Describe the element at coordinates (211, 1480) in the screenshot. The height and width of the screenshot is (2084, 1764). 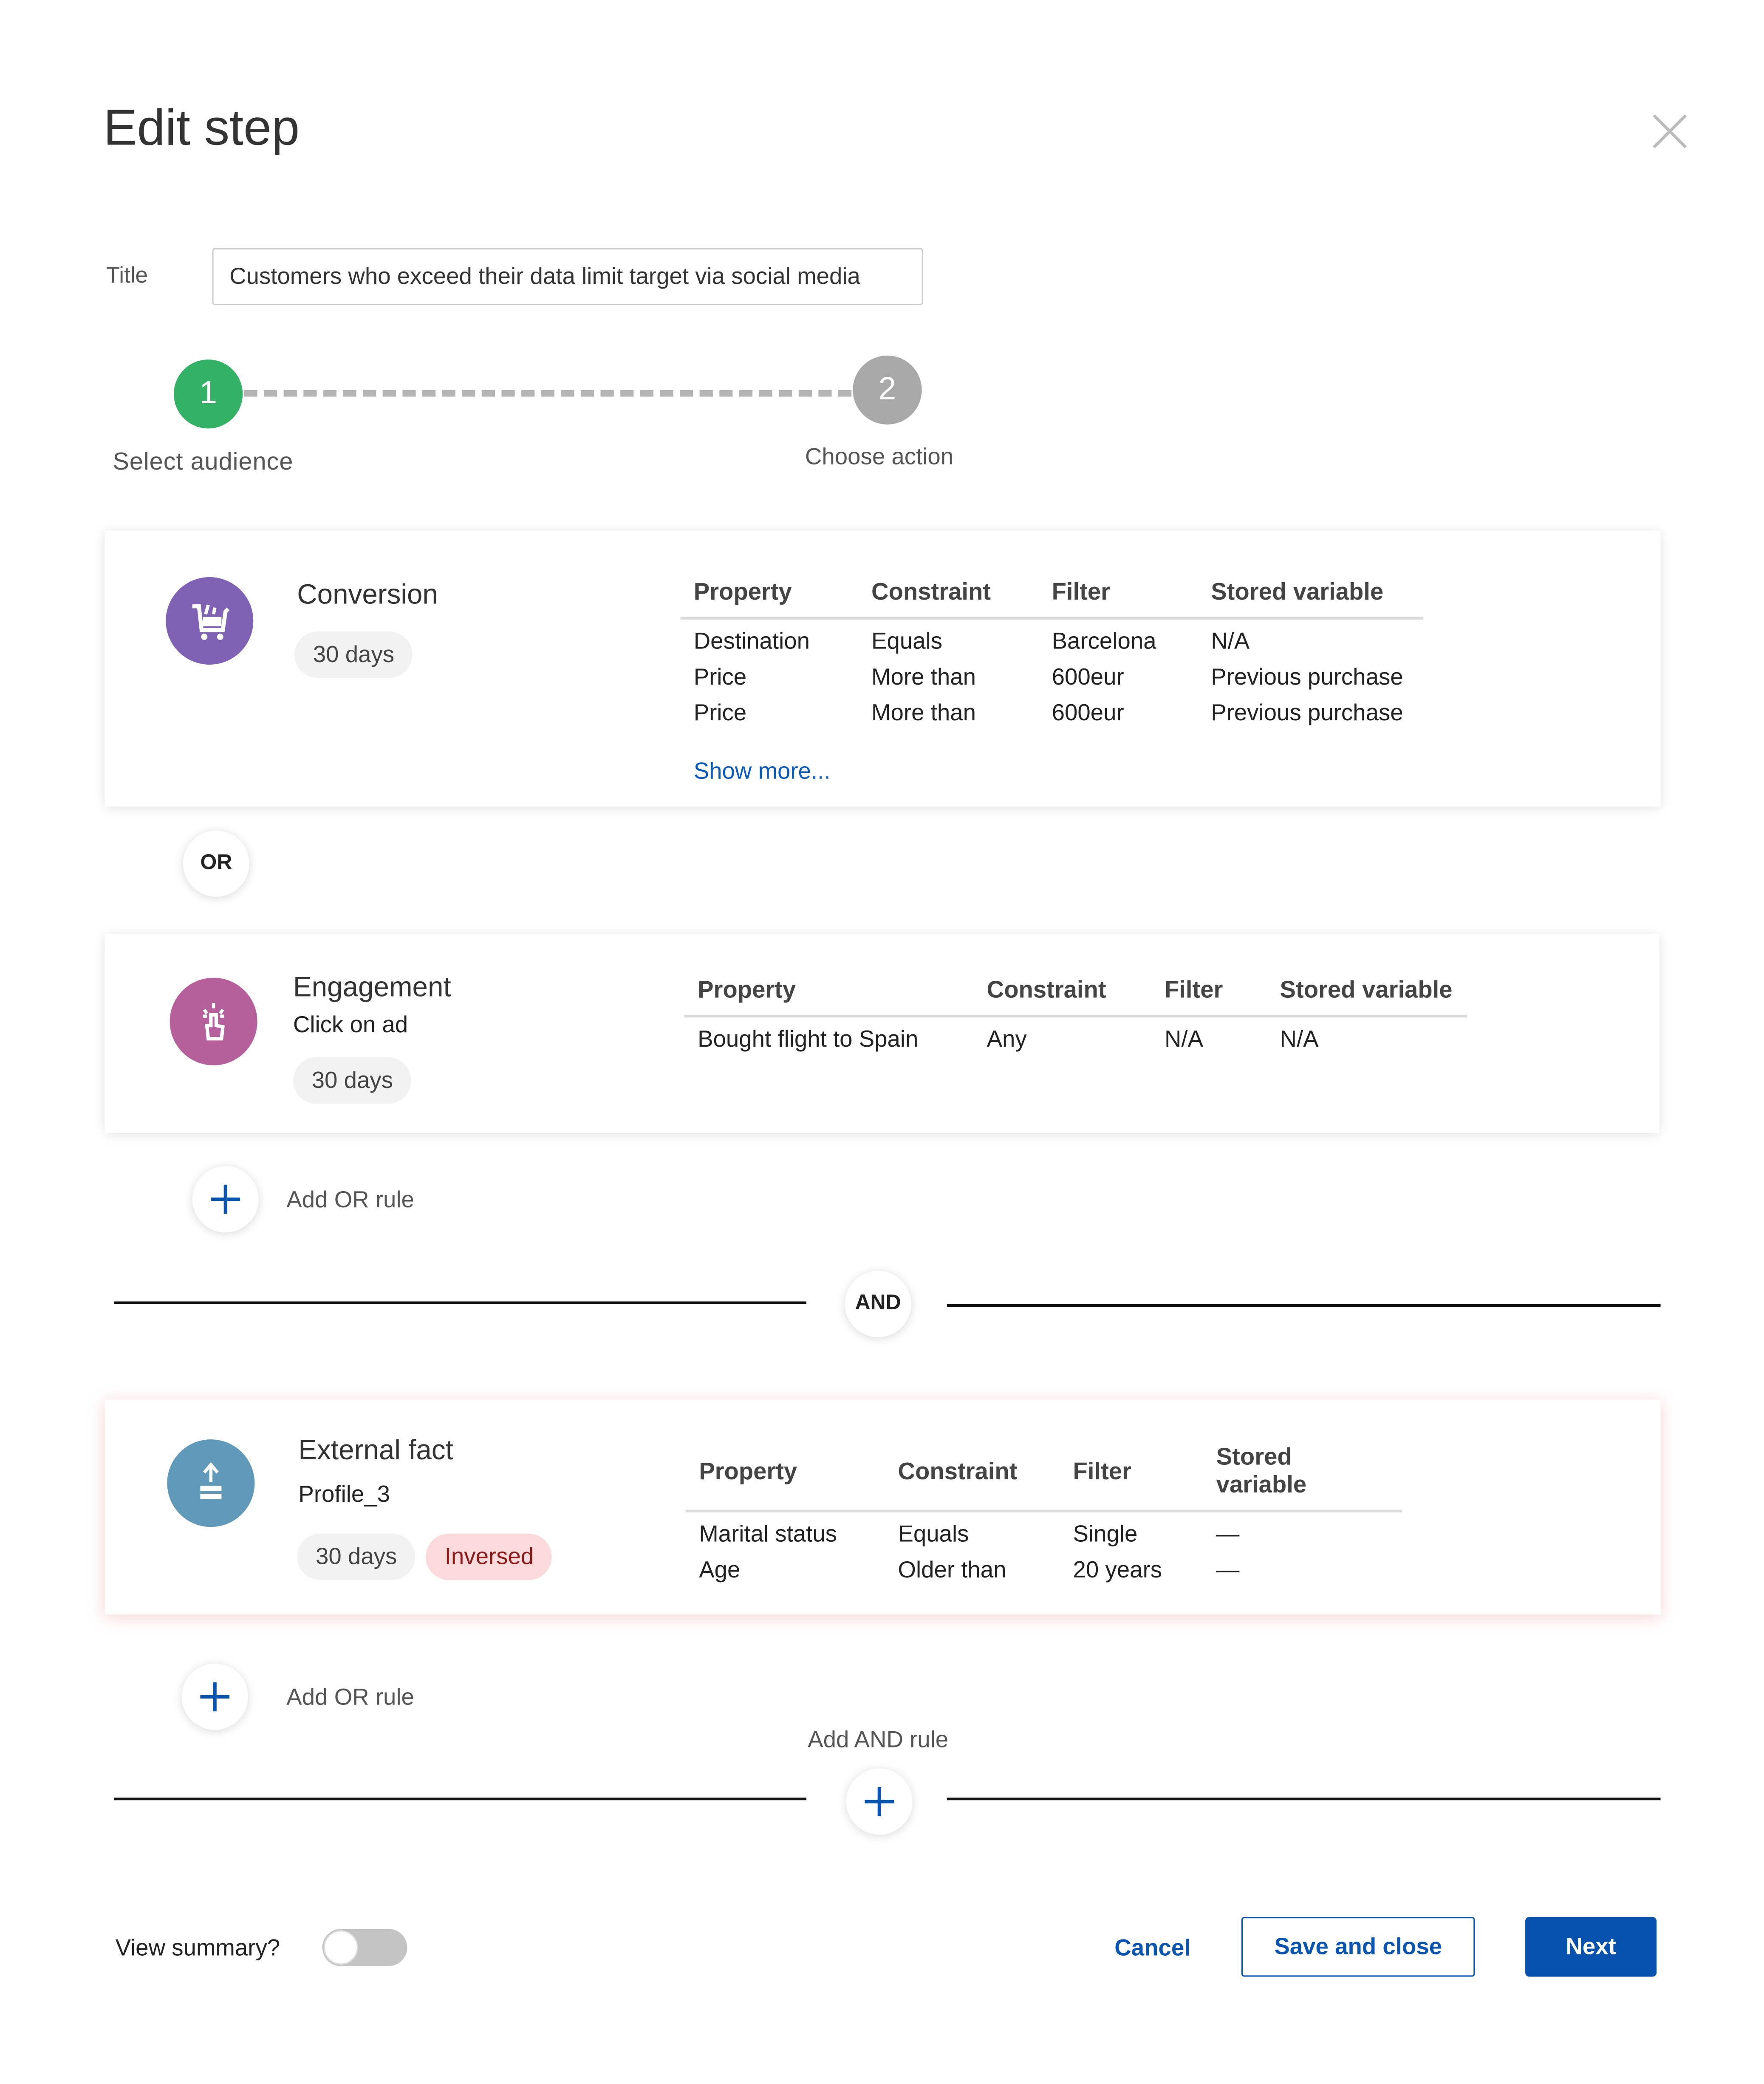
I see `upload-data-icon` at that location.